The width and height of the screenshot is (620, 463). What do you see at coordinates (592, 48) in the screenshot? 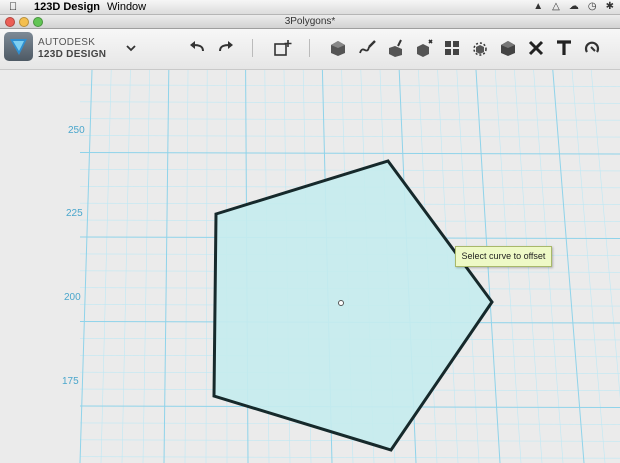
I see `snap-icon` at bounding box center [592, 48].